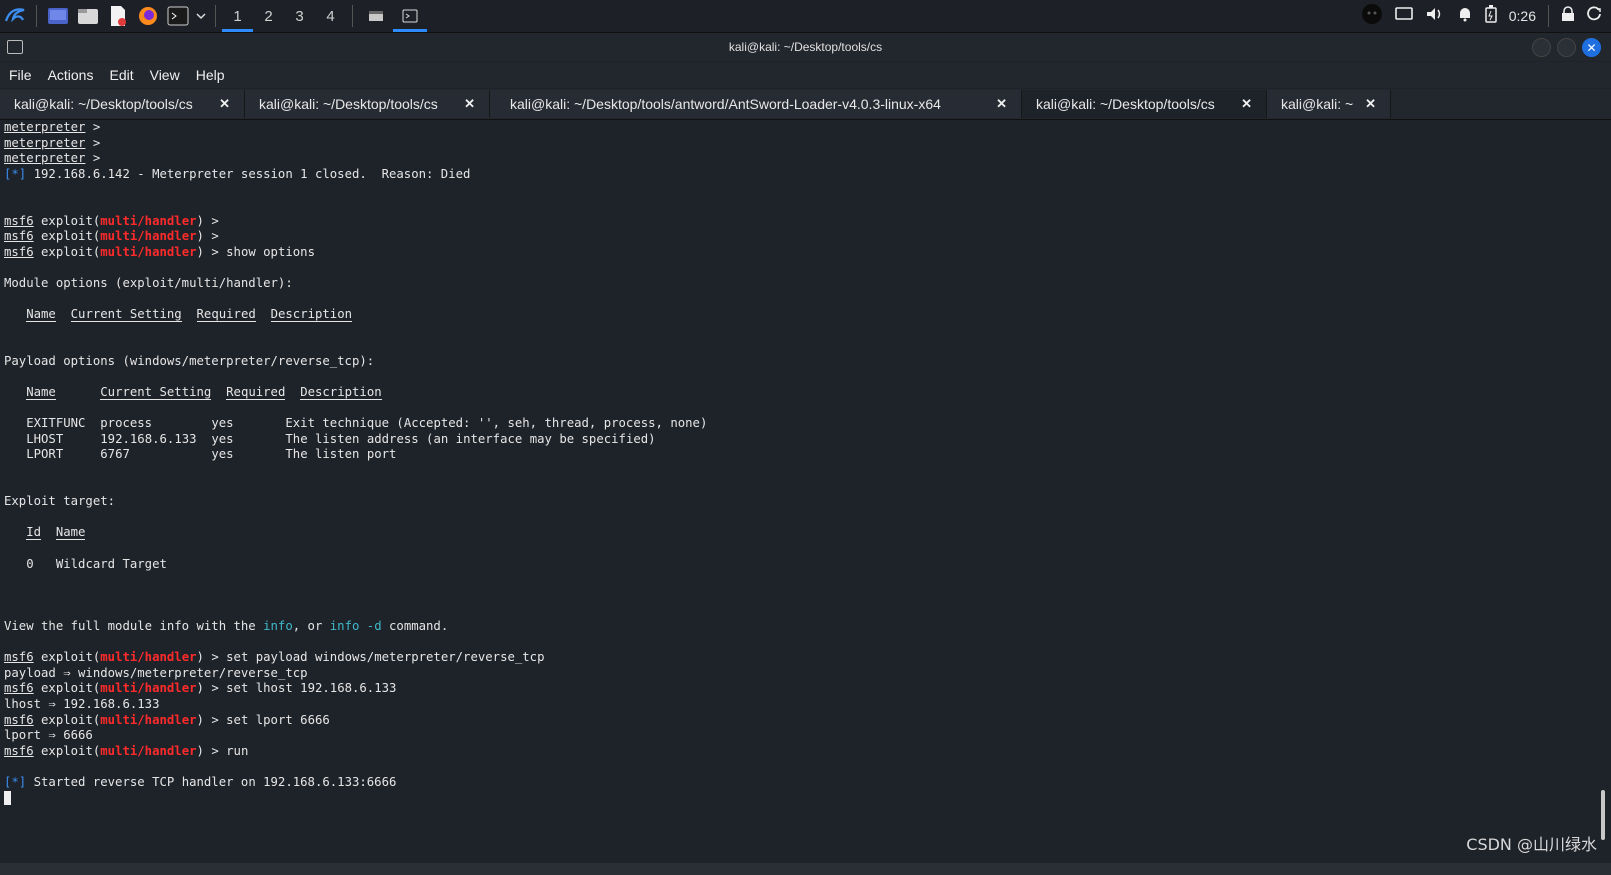 The width and height of the screenshot is (1611, 875). I want to click on minimize-button, so click(1541, 47).